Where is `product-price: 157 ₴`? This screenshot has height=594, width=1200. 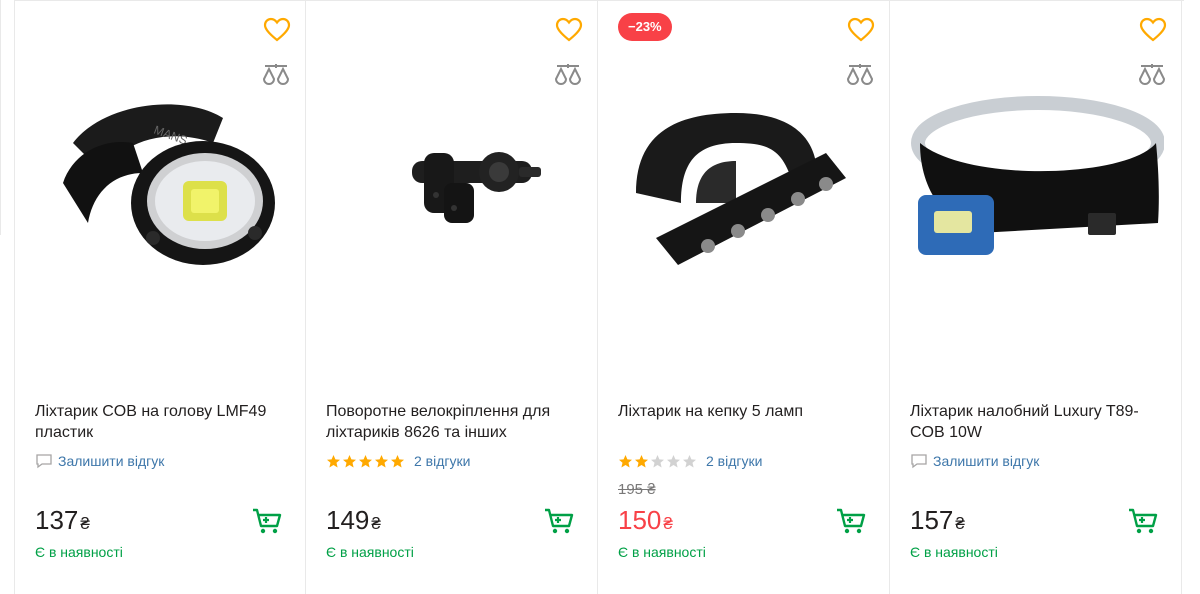
product-price: 157 ₴ is located at coordinates (937, 522).